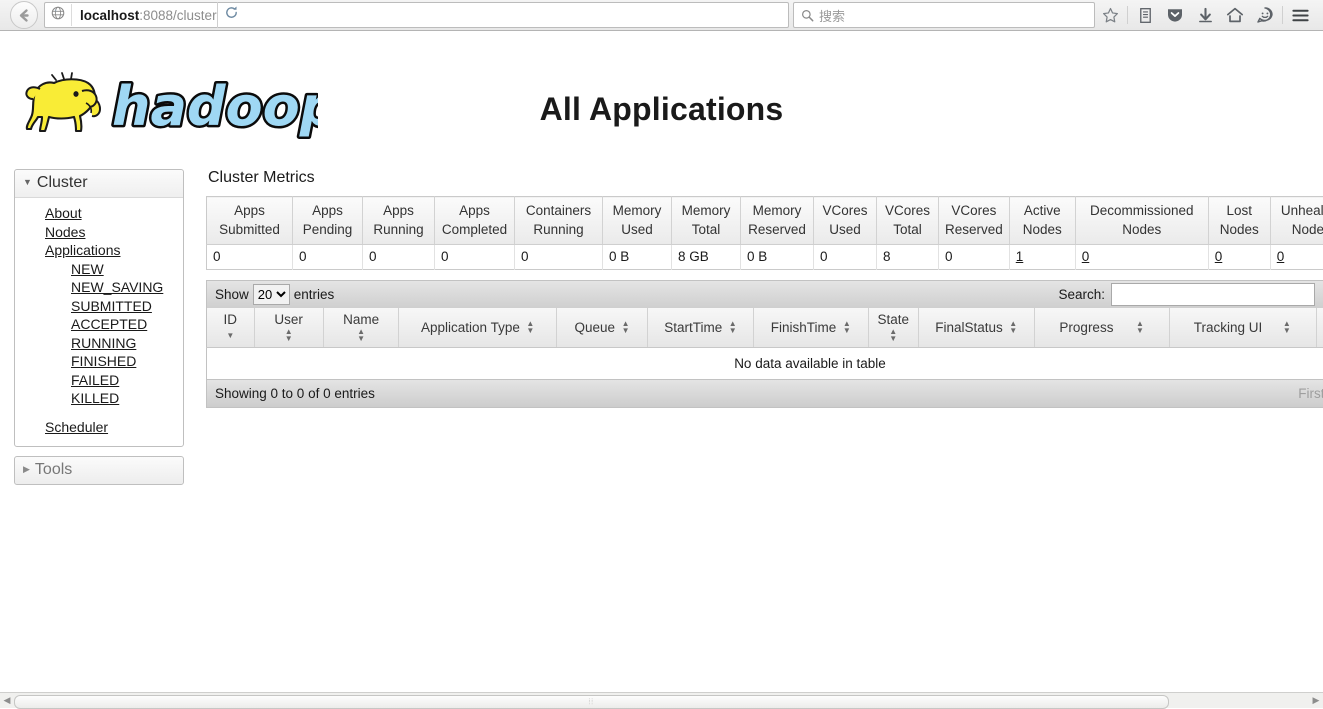 The width and height of the screenshot is (1323, 709). I want to click on sidebar-item-finished: FINISHED, so click(99, 361).